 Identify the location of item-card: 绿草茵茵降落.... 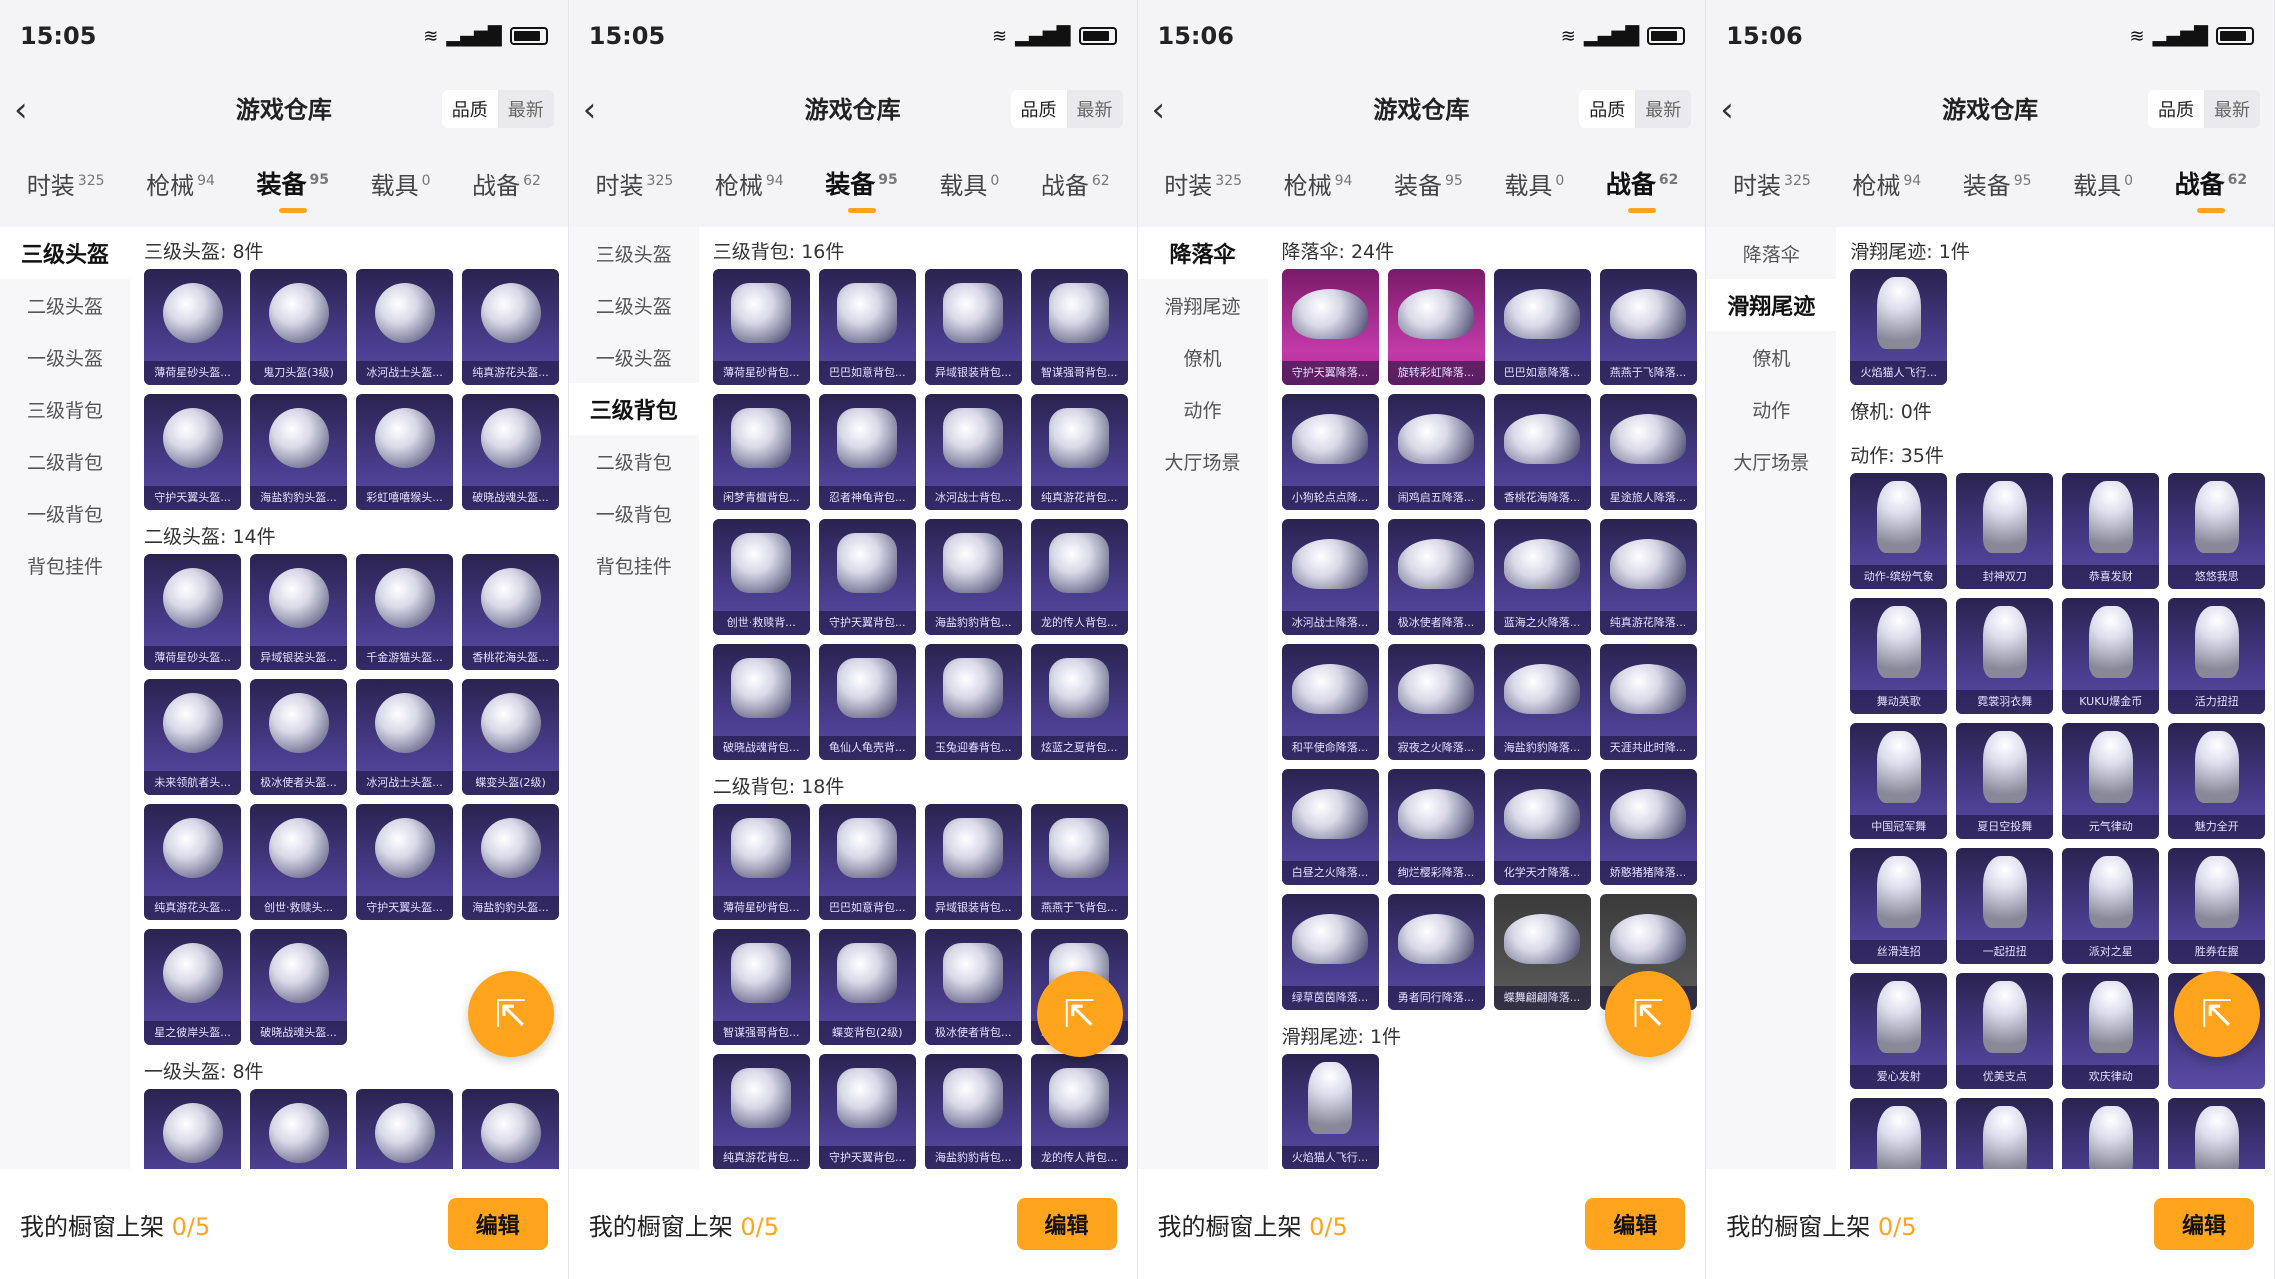
(1330, 952).